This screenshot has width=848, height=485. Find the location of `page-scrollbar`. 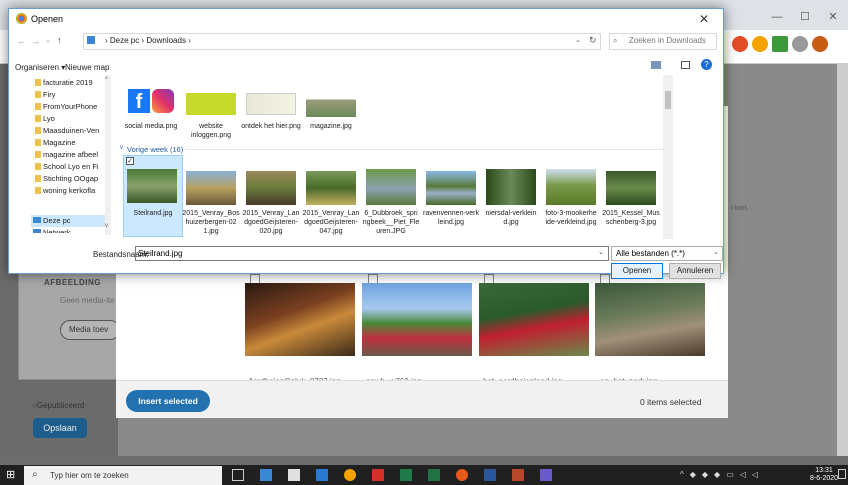

page-scrollbar is located at coordinates (842, 260).